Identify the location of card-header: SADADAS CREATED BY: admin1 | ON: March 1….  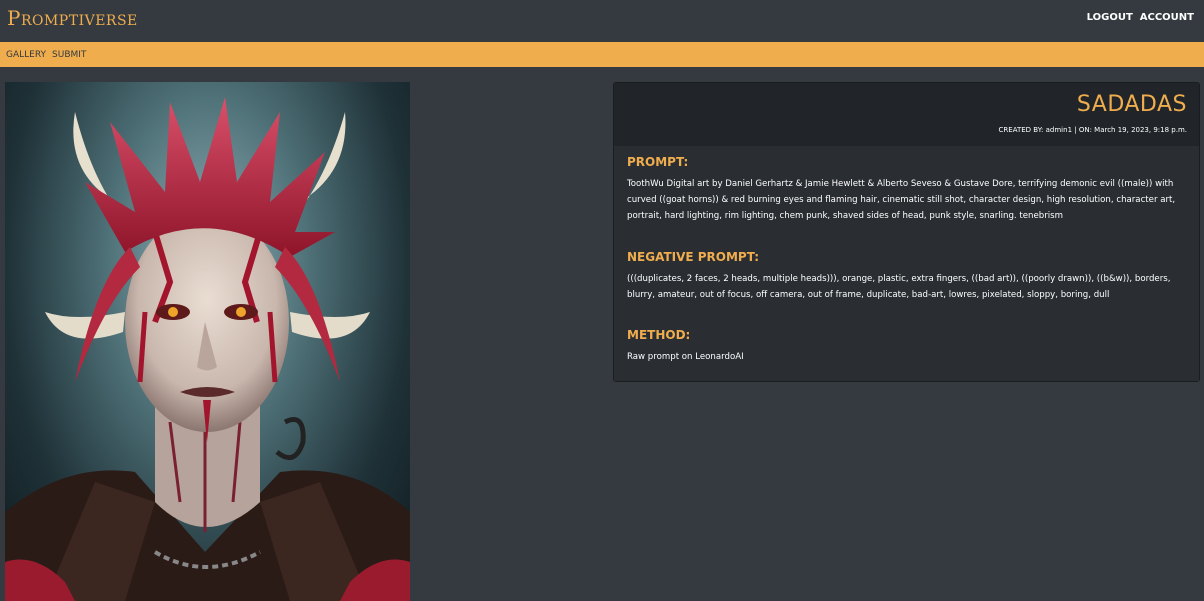
(906, 114).